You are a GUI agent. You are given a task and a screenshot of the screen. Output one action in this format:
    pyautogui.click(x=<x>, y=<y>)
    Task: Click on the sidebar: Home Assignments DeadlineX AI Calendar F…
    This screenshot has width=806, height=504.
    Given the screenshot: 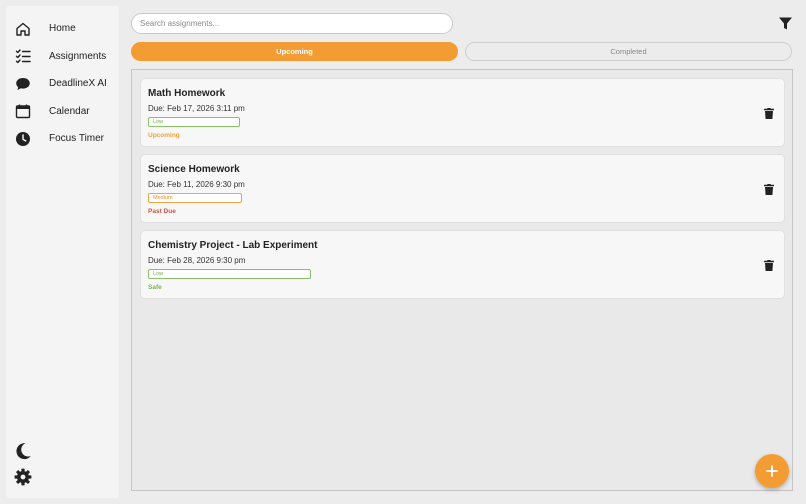 What is the action you would take?
    pyautogui.click(x=62, y=252)
    